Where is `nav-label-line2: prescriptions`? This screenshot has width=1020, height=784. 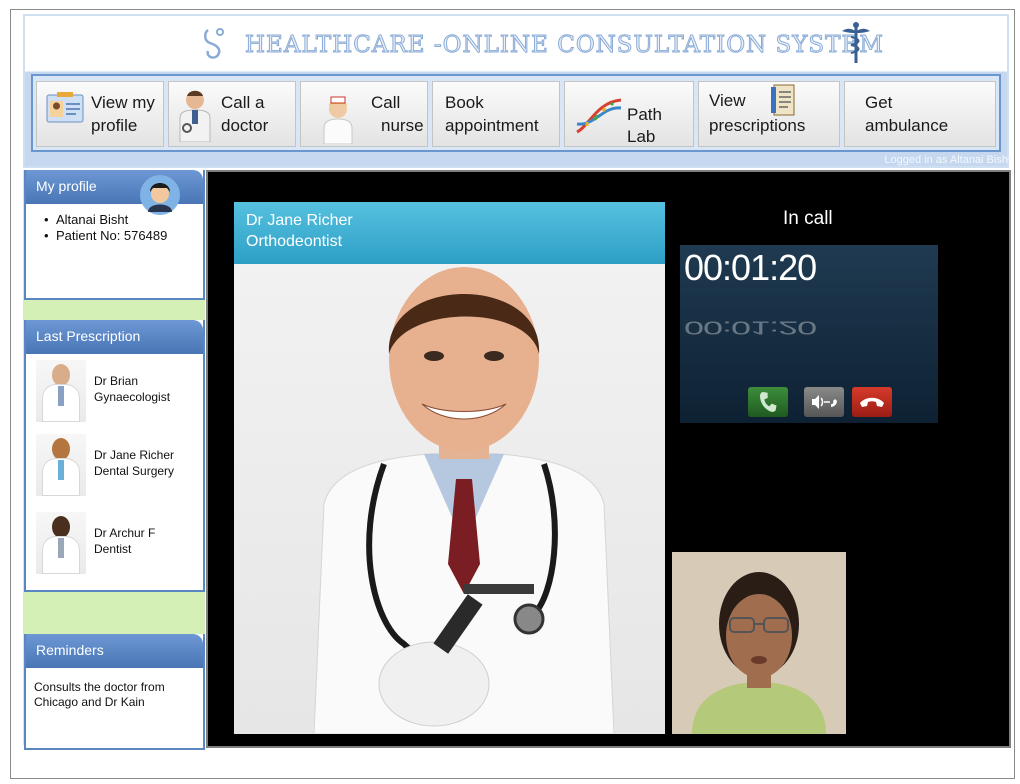 nav-label-line2: prescriptions is located at coordinates (757, 125).